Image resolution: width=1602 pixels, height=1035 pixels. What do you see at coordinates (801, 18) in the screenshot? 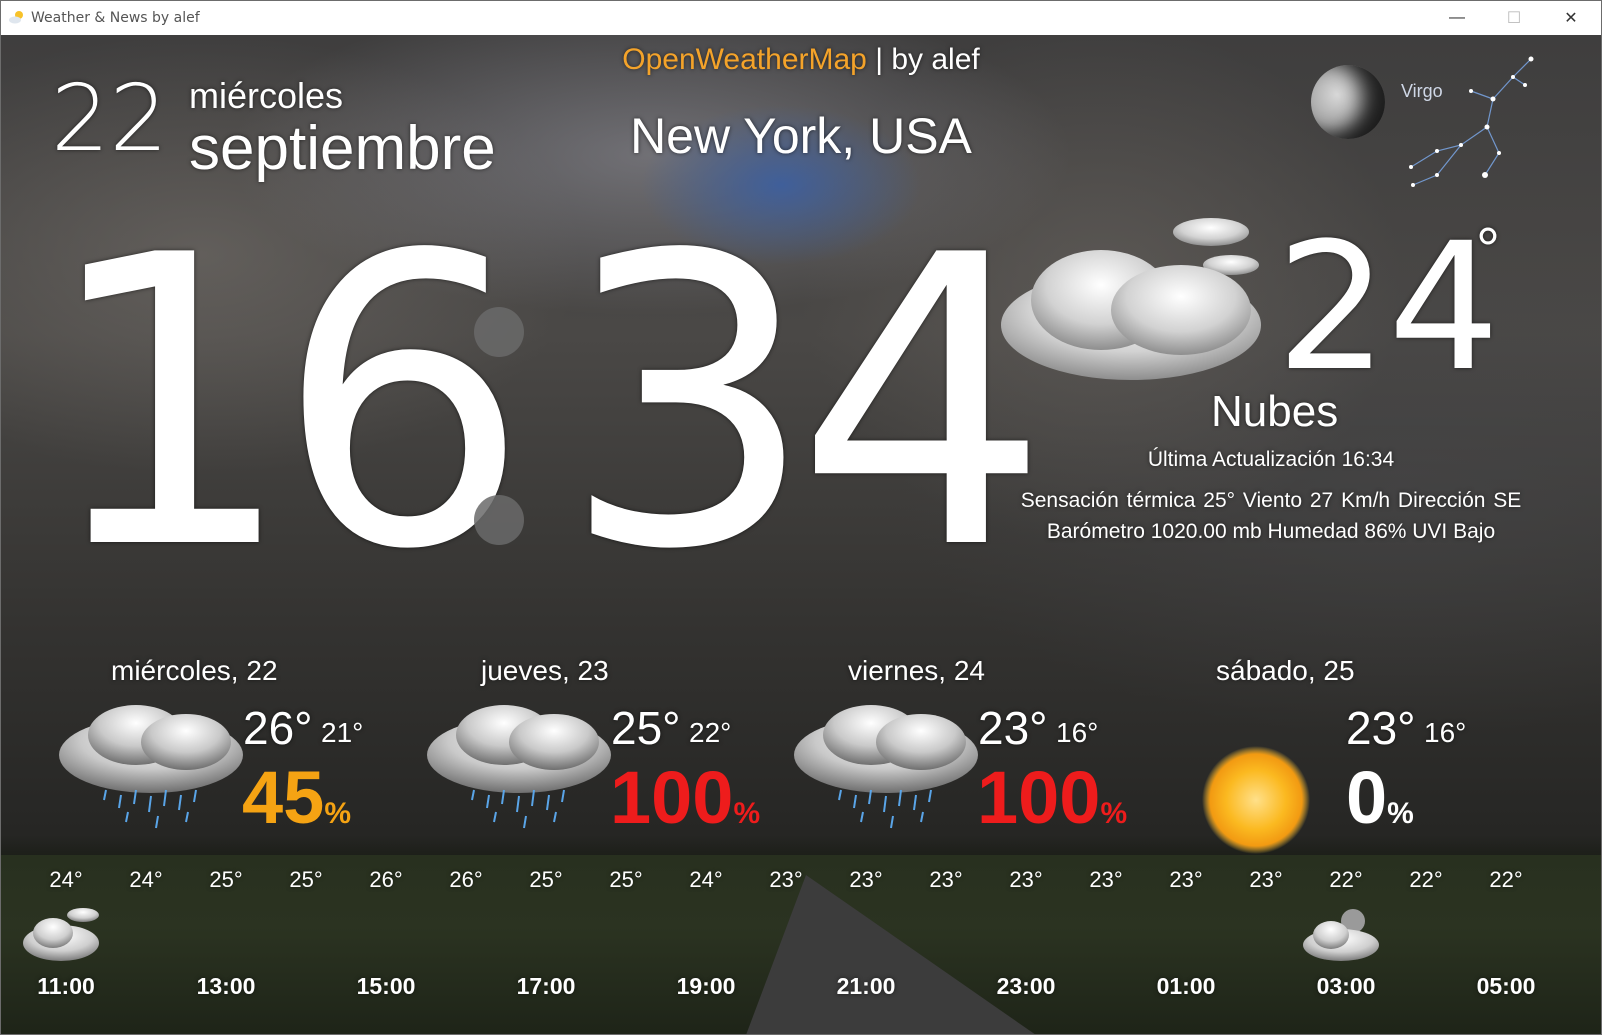
I see `title-bar: Weather & News by alef — ☐ ✕` at bounding box center [801, 18].